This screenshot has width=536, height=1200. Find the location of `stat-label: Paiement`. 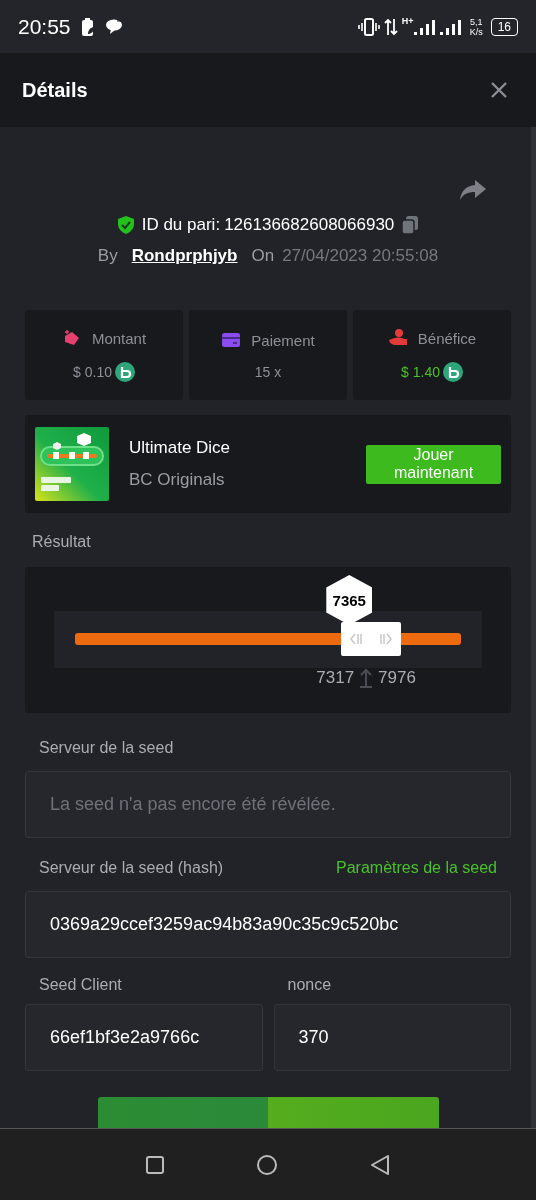

stat-label: Paiement is located at coordinates (283, 340).